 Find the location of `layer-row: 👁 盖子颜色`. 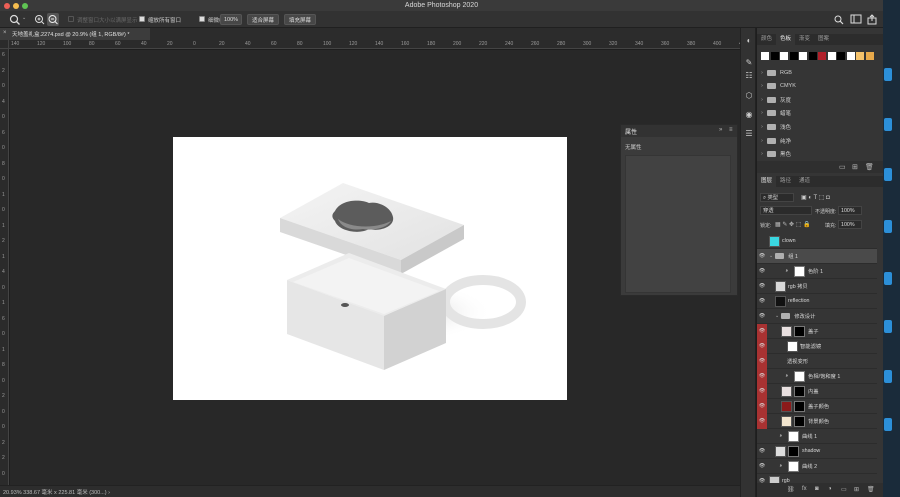

layer-row: 👁 盖子颜色 is located at coordinates (817, 406).